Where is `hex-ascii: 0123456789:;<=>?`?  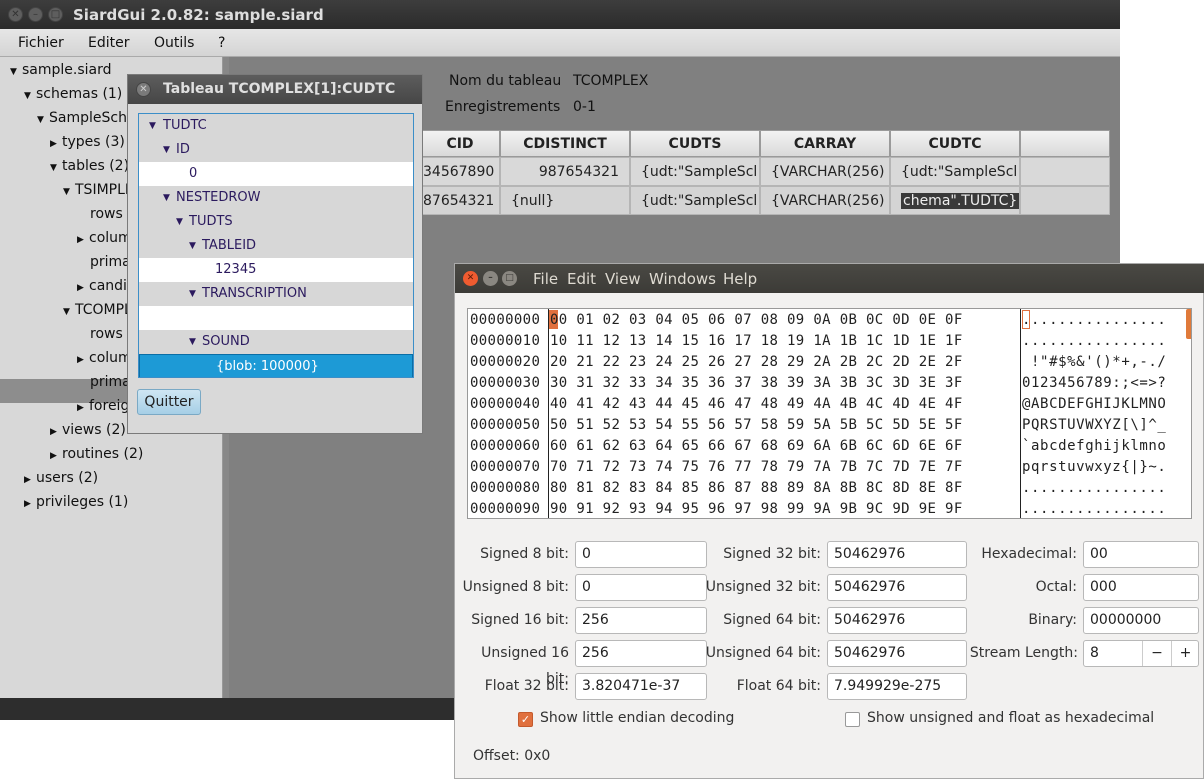
hex-ascii: 0123456789:;<=>? is located at coordinates (1094, 383).